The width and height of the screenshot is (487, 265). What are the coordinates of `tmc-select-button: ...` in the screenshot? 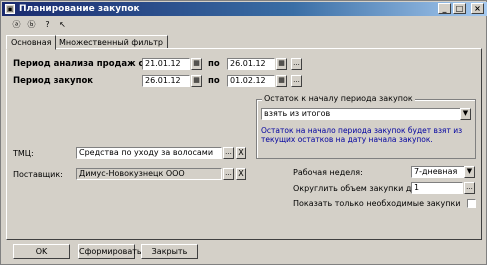 It's located at (228, 153).